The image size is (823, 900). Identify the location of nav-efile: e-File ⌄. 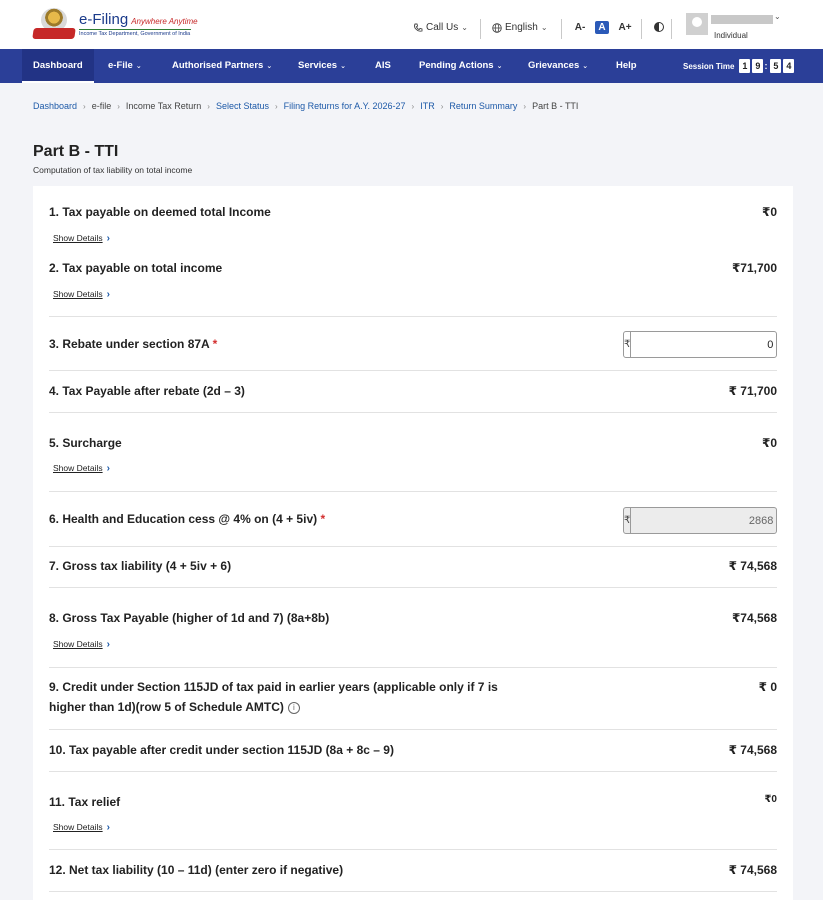
(125, 66).